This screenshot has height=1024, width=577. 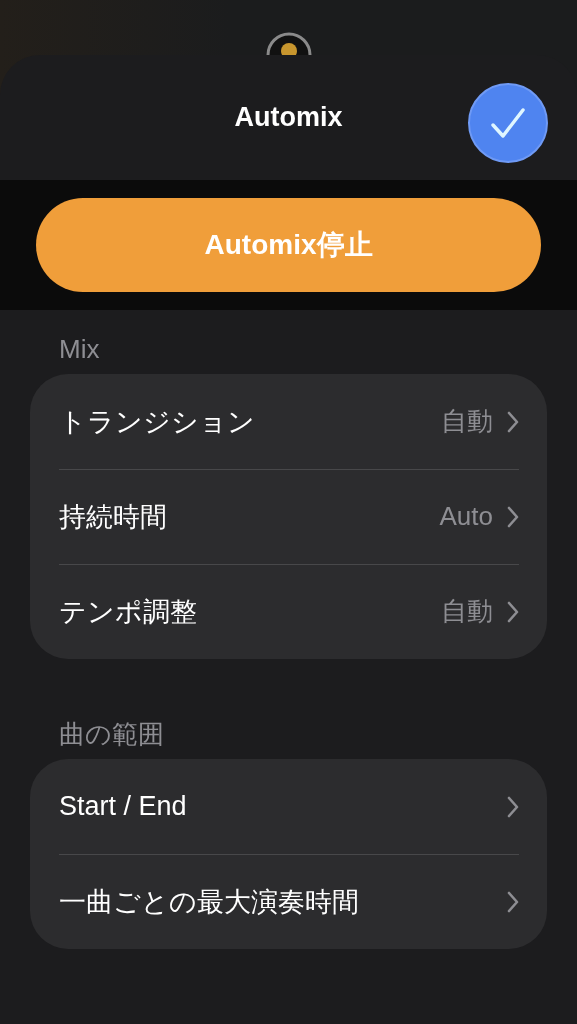 I want to click on setting-label: Start / End, so click(x=283, y=806).